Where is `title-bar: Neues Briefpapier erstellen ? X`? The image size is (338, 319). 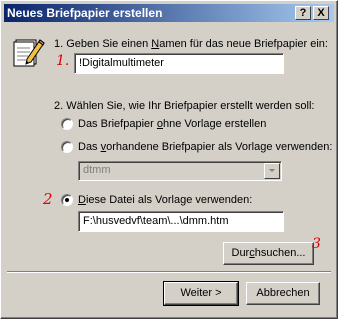
title-bar: Neues Briefpapier erstellen ? X is located at coordinates (169, 13).